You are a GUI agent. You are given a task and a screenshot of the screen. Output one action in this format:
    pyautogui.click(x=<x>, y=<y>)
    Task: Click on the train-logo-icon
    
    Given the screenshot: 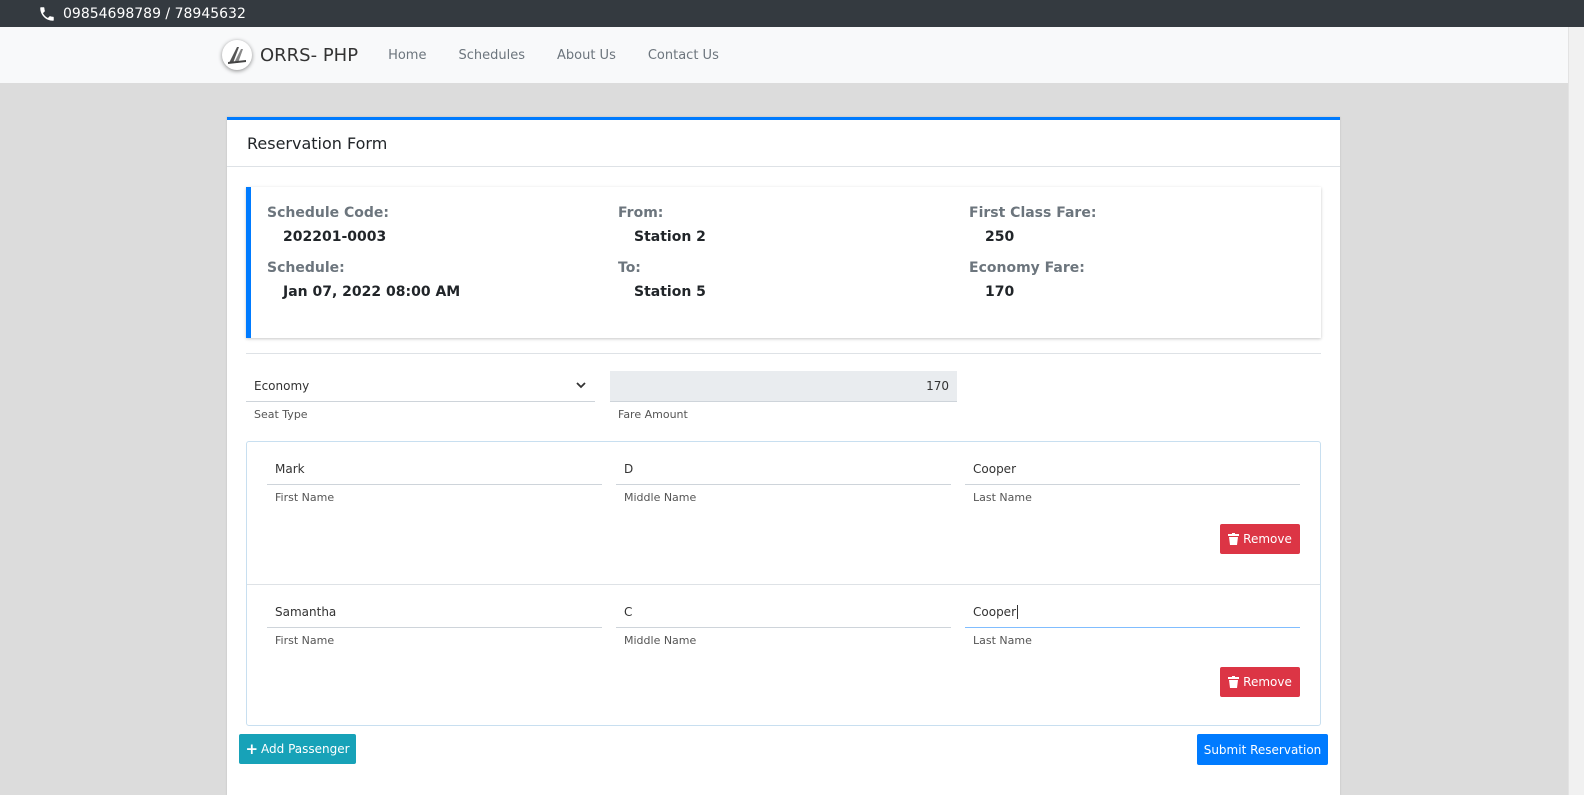 What is the action you would take?
    pyautogui.click(x=237, y=55)
    